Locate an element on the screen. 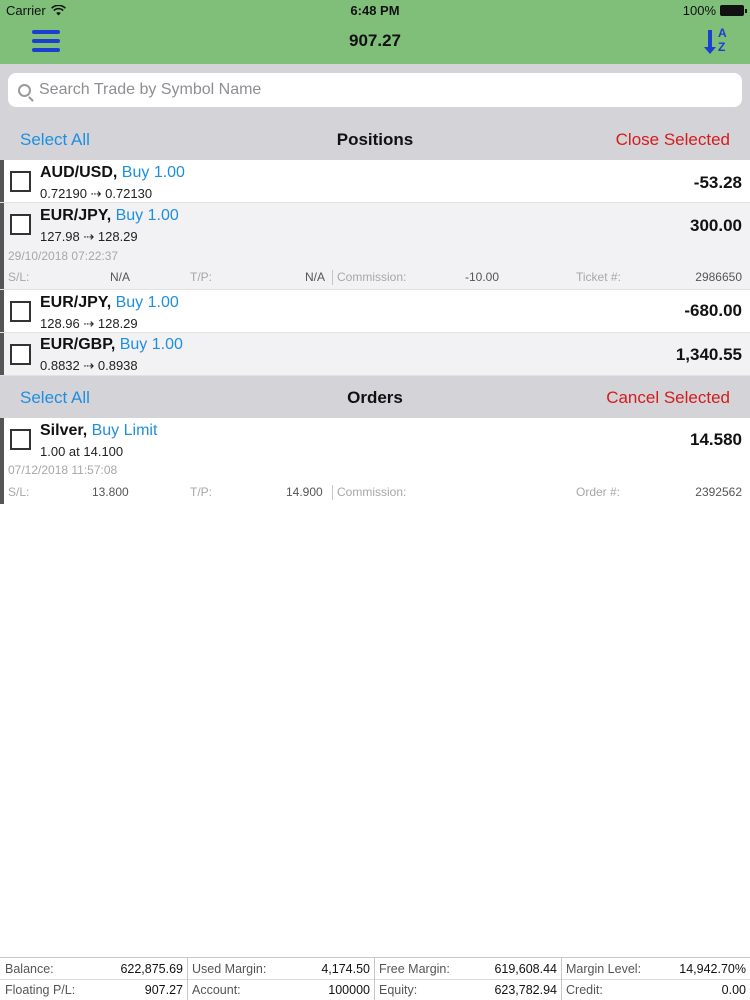 This screenshot has height=1000, width=750. close-selected-button: Close Selected is located at coordinates (673, 140).